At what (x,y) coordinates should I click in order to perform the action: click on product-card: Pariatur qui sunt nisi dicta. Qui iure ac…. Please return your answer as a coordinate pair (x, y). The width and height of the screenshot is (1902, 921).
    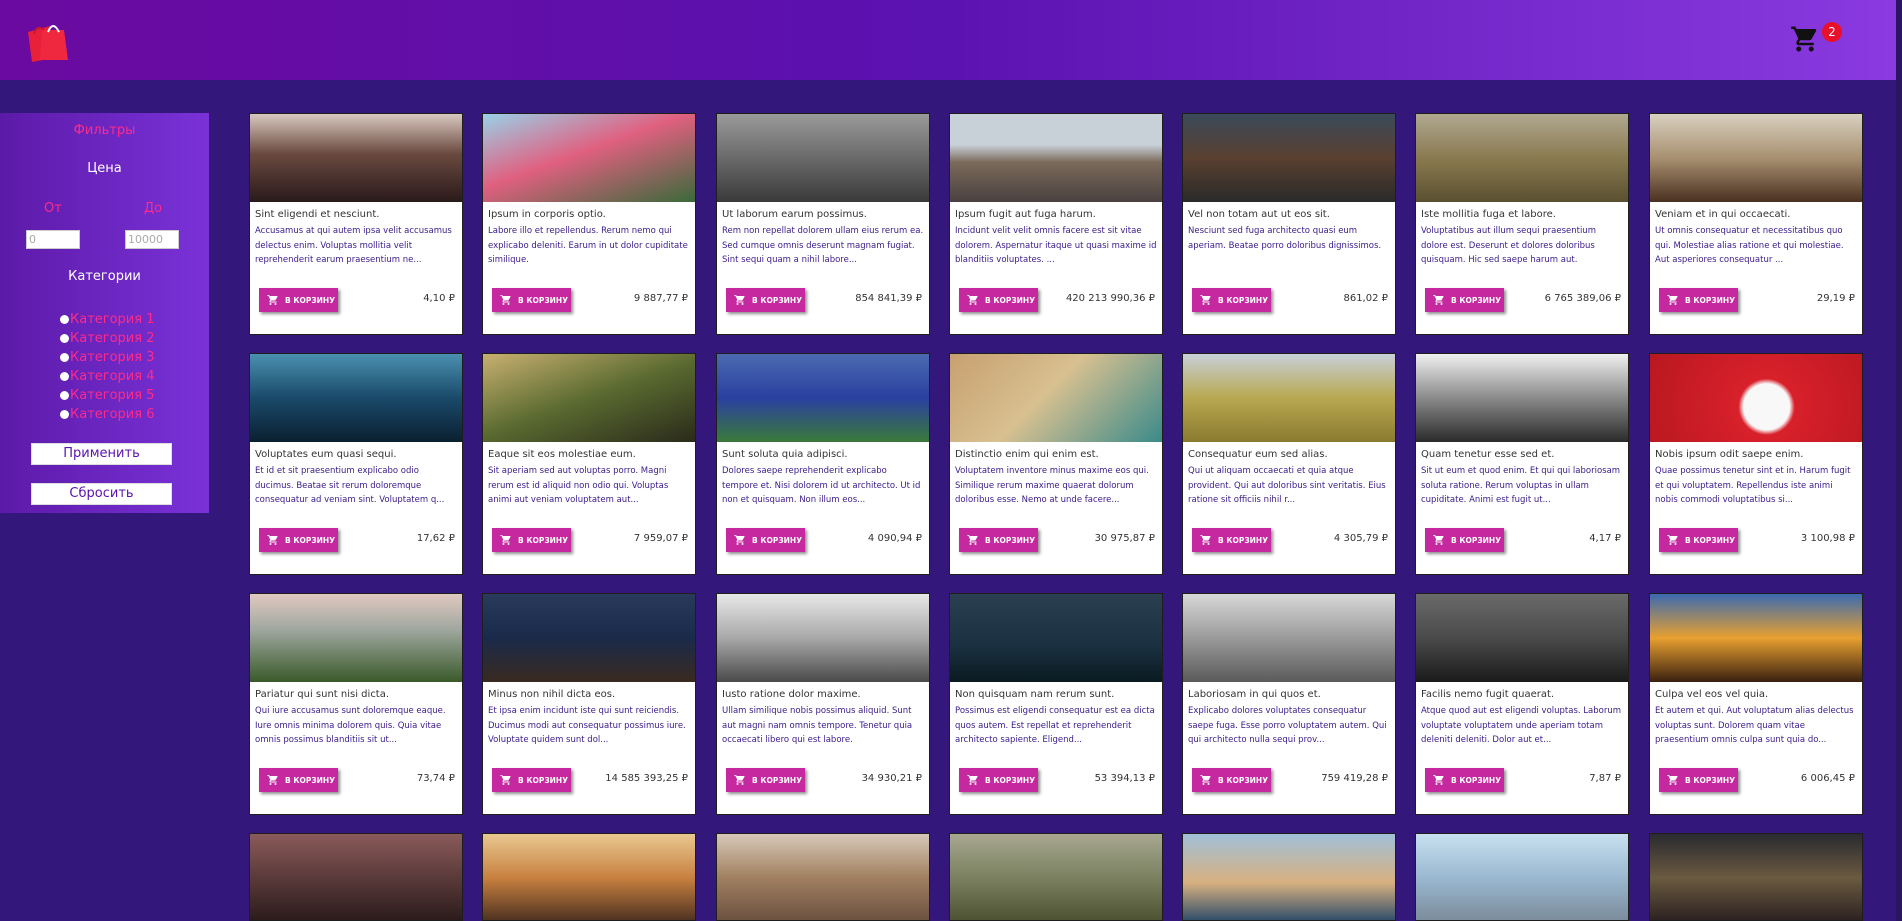
    Looking at the image, I should click on (356, 704).